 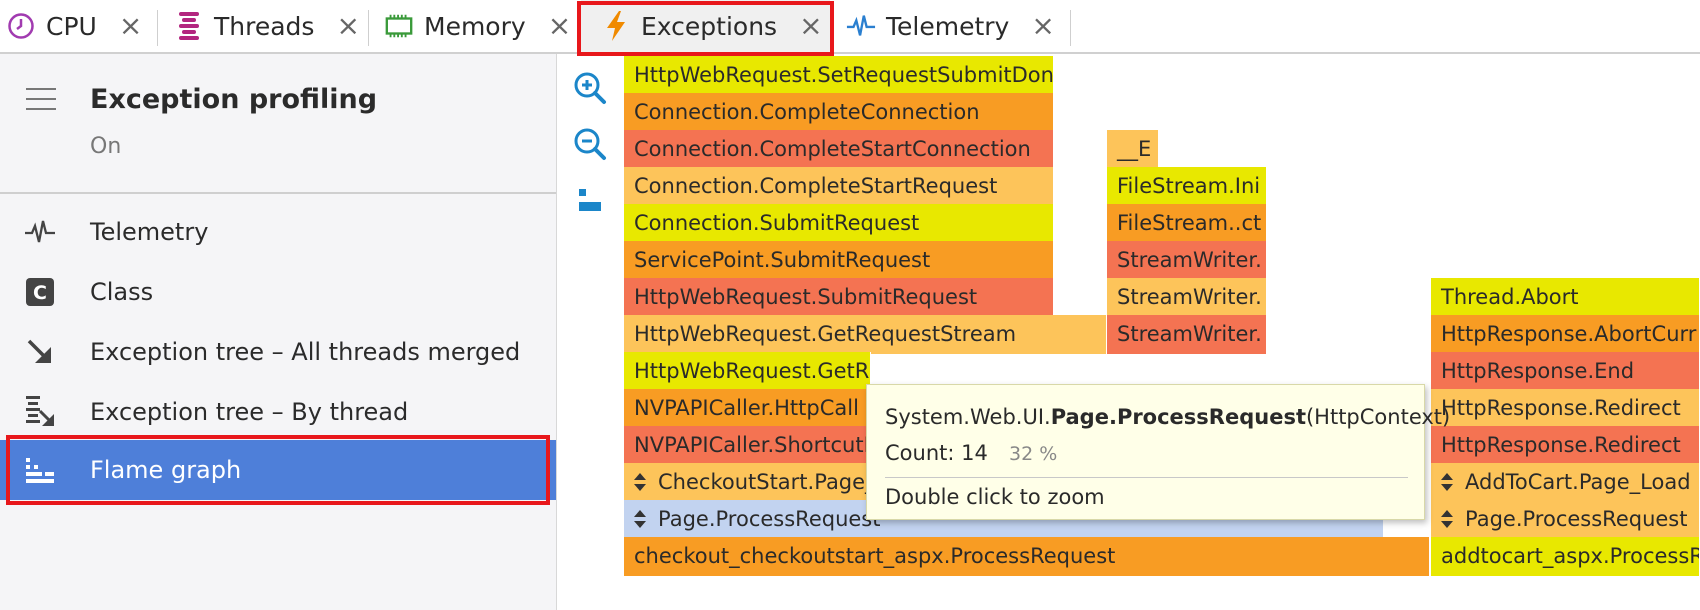 I want to click on sidebar-item-exception-tree-merged: Exception tree – All threads merged, so click(x=278, y=352).